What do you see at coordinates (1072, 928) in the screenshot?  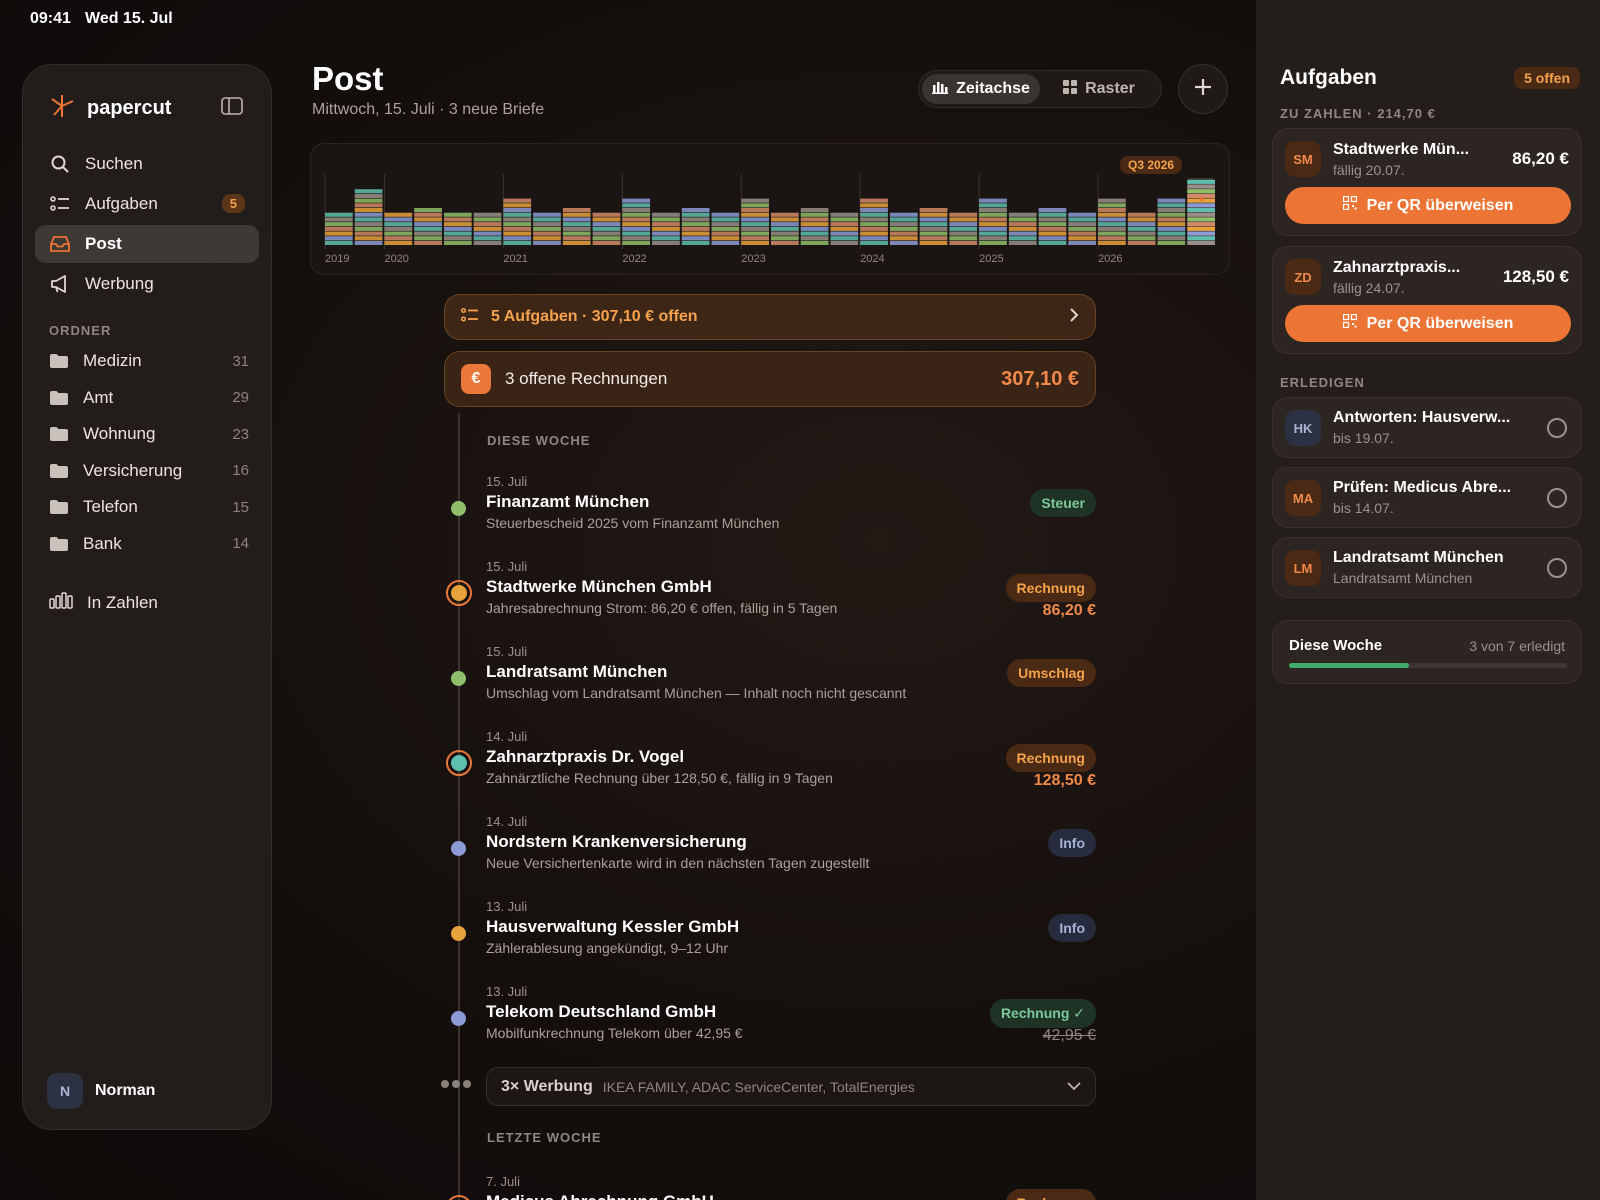 I see `entry-tag: Info` at bounding box center [1072, 928].